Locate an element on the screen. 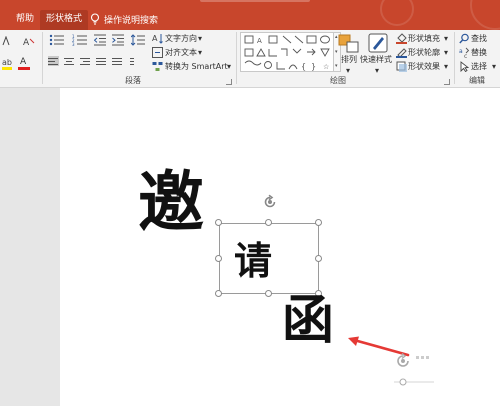 The height and width of the screenshot is (406, 500). lightbulb-icon is located at coordinates (95, 19).